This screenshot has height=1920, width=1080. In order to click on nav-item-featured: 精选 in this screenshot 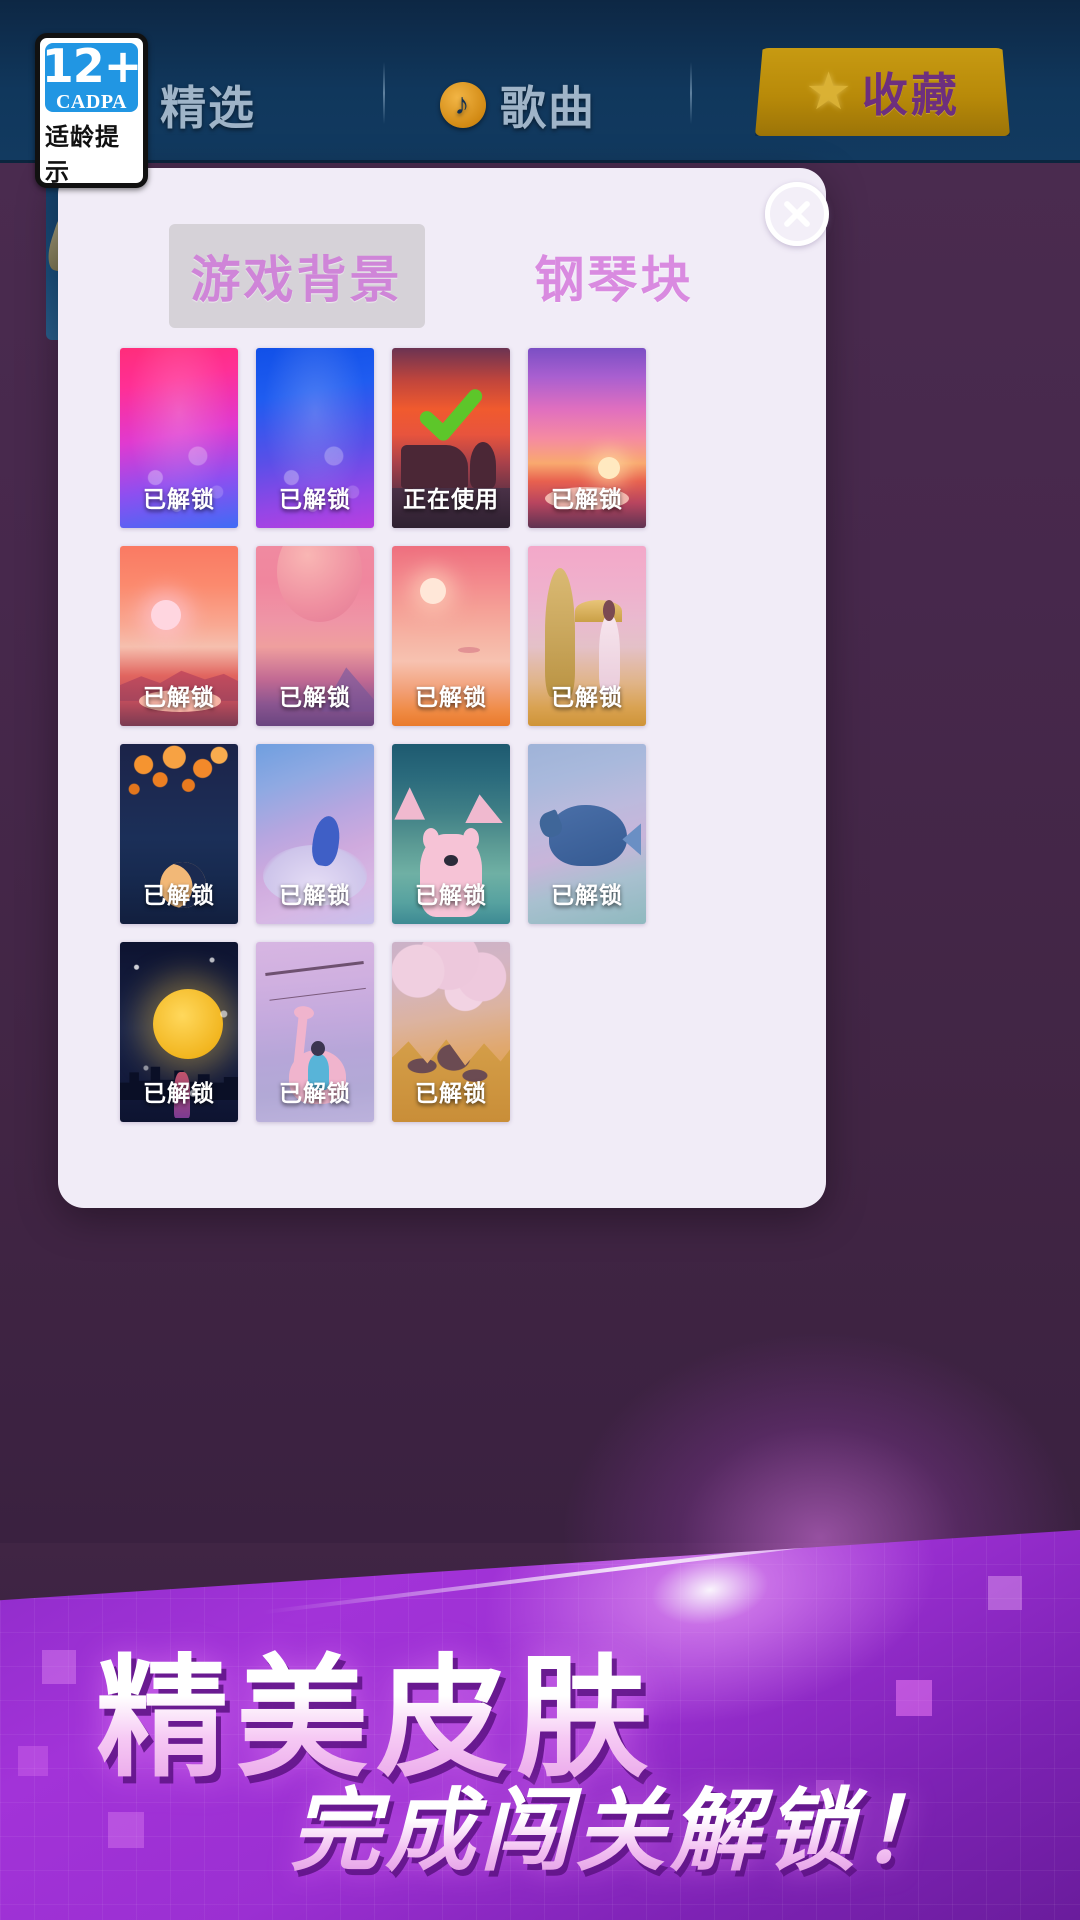, I will do `click(208, 105)`.